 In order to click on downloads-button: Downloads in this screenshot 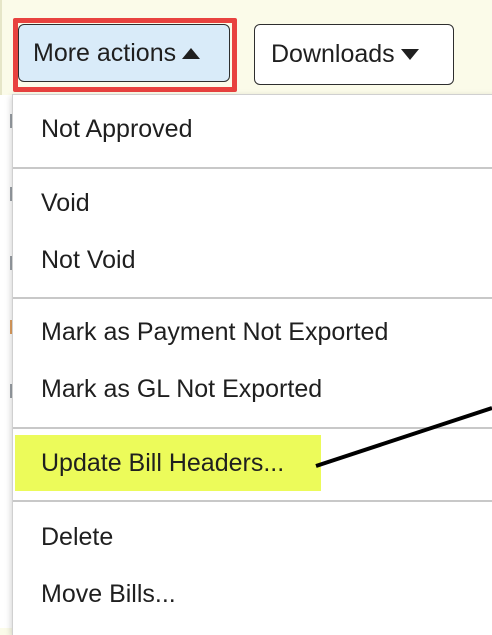, I will do `click(354, 54)`.